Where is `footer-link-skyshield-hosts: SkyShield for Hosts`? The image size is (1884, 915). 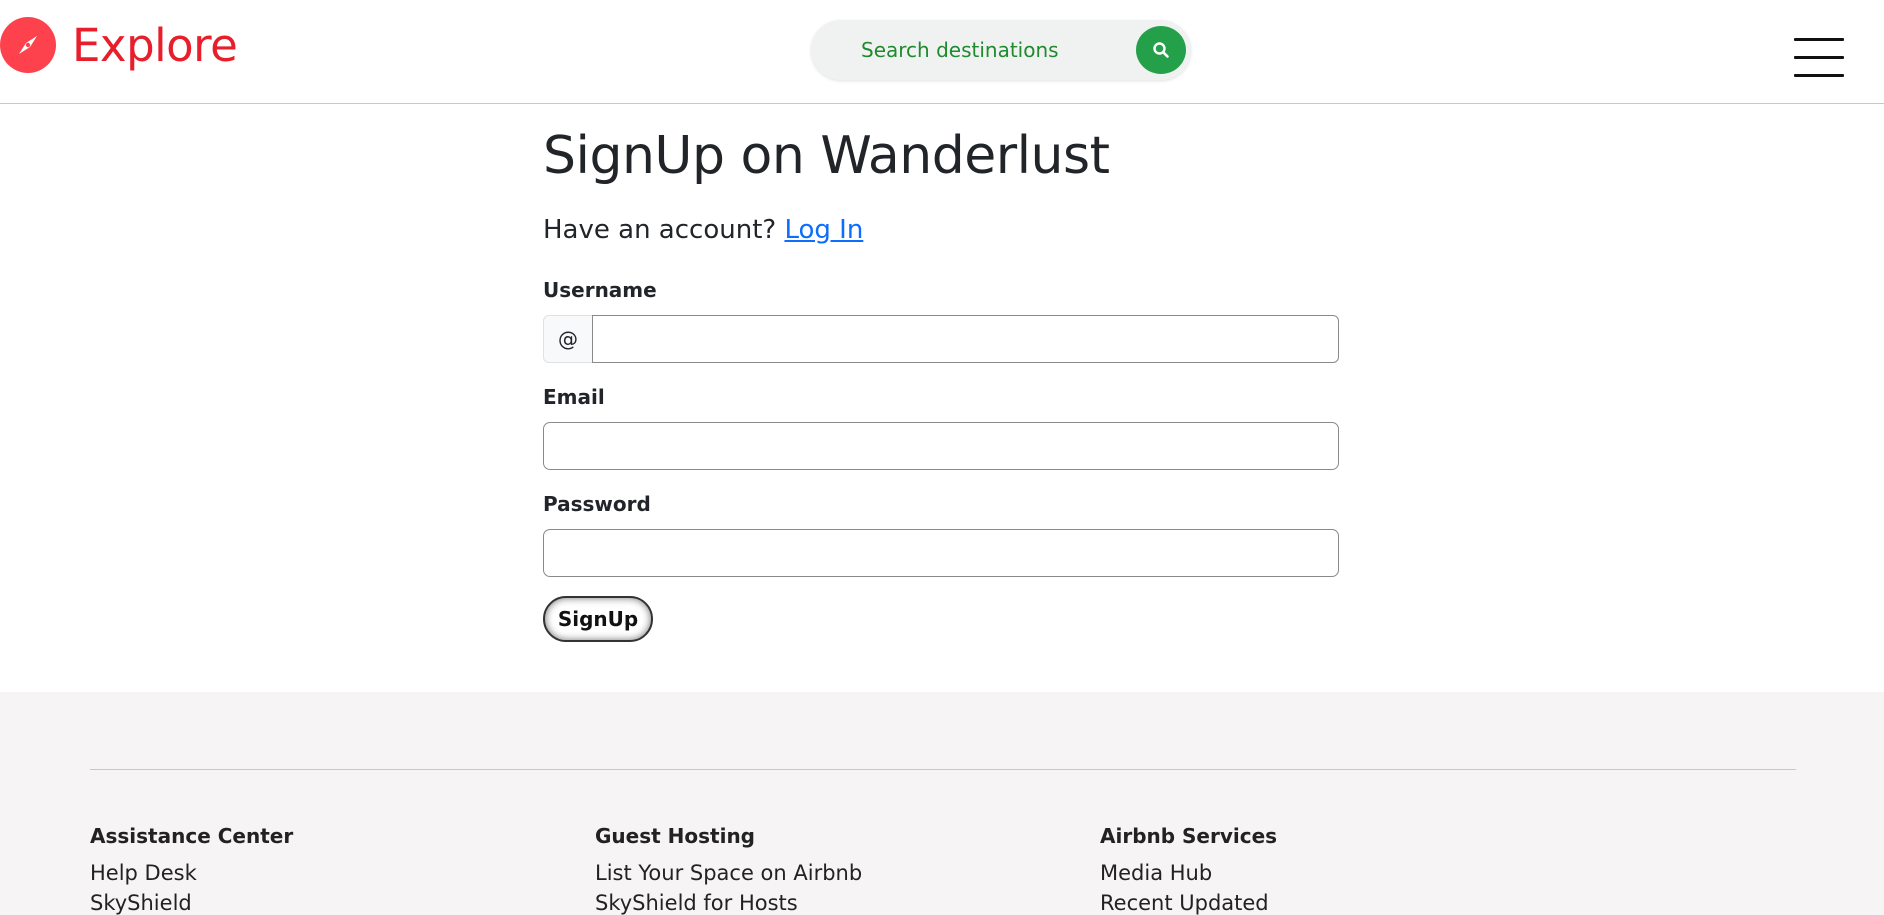
footer-link-skyshield-hosts: SkyShield for Hosts is located at coordinates (835, 901).